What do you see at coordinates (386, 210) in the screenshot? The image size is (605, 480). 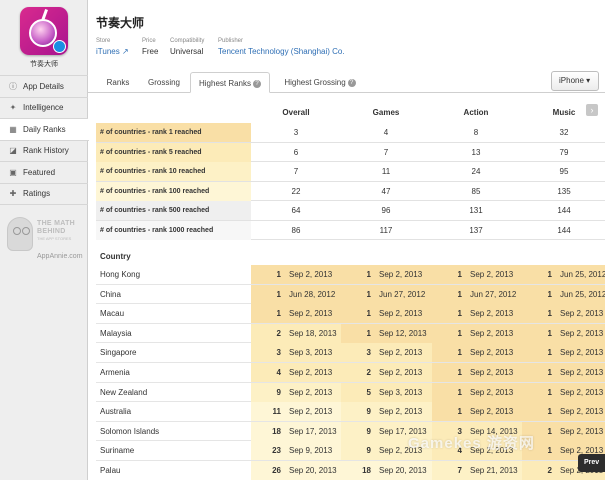 I see `summary-value: 96` at bounding box center [386, 210].